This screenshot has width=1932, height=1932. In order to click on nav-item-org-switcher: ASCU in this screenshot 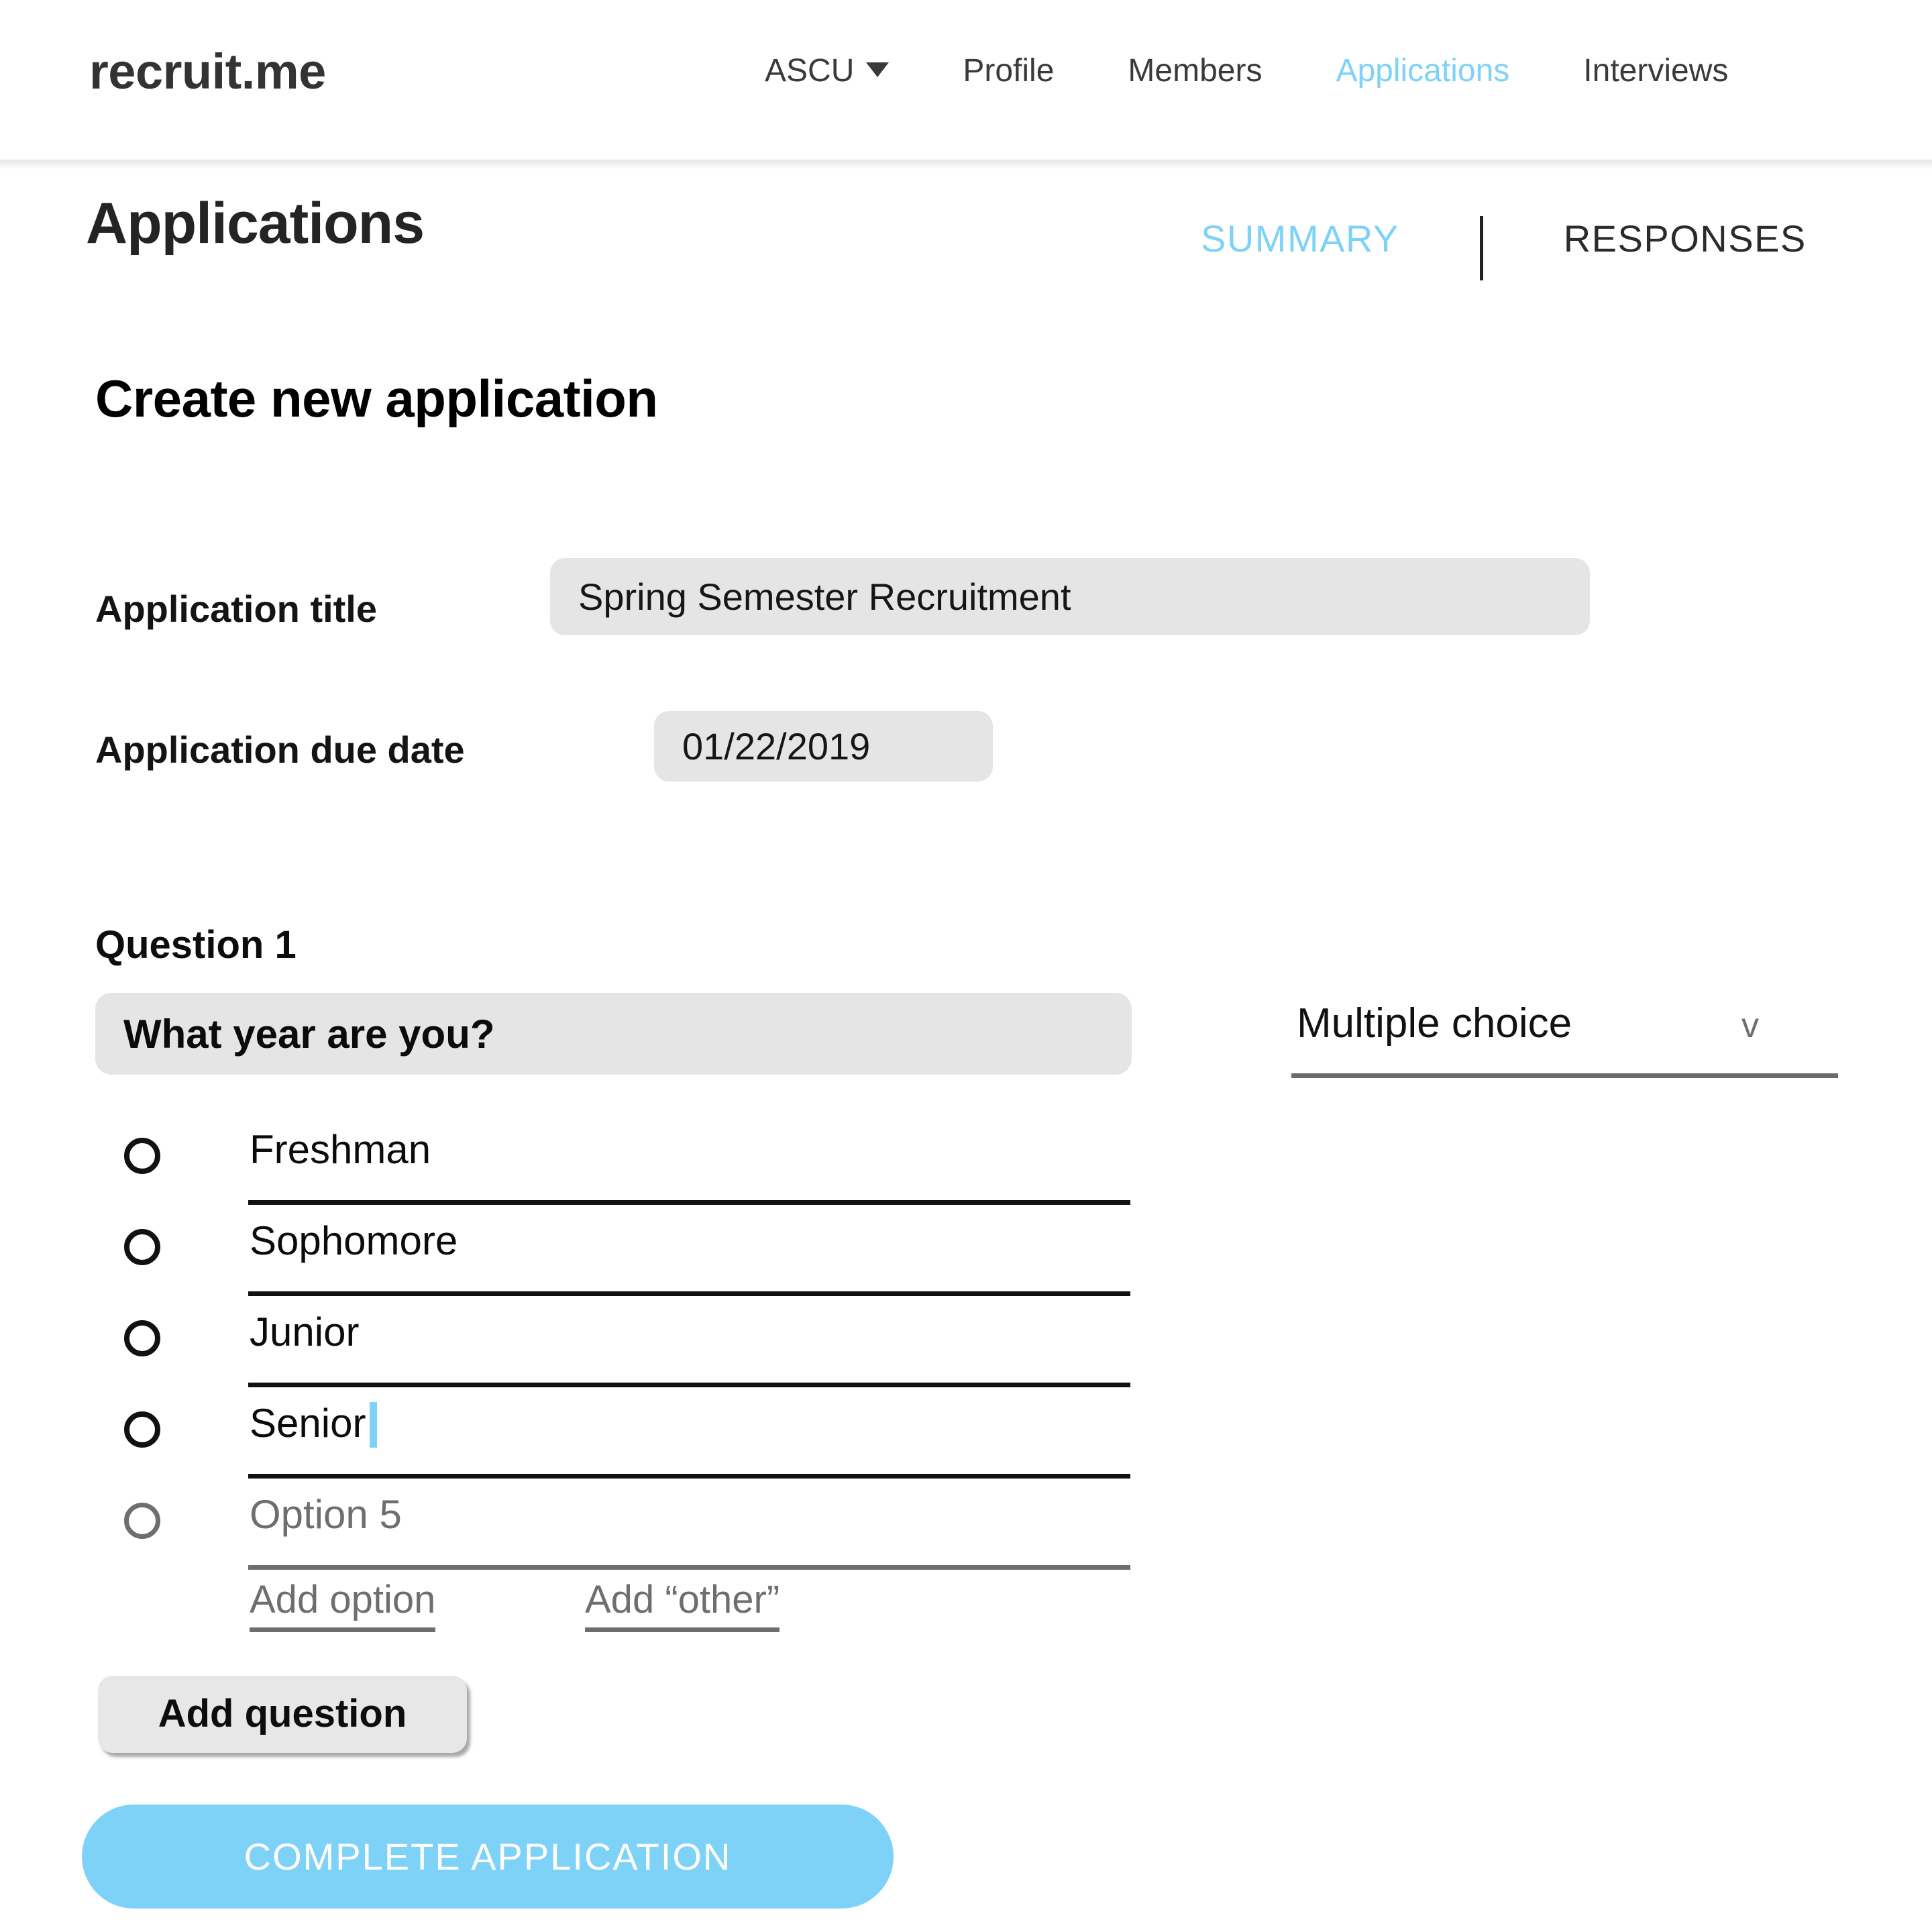, I will do `click(827, 71)`.